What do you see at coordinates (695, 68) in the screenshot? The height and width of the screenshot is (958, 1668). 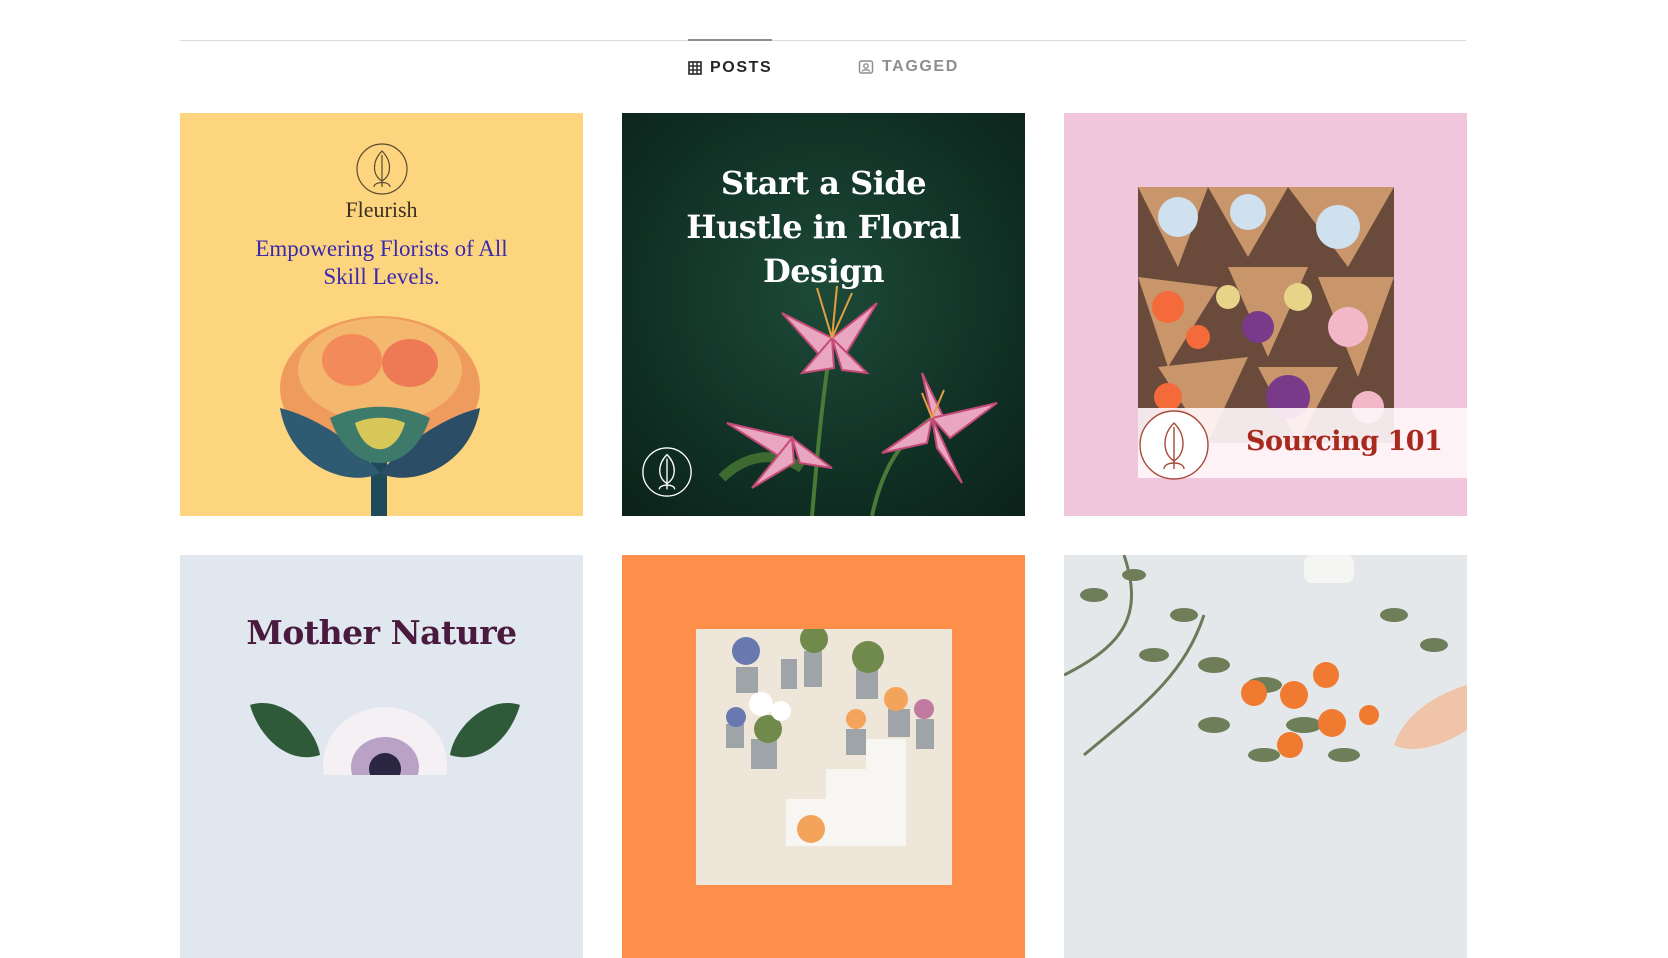 I see `grid-icon` at bounding box center [695, 68].